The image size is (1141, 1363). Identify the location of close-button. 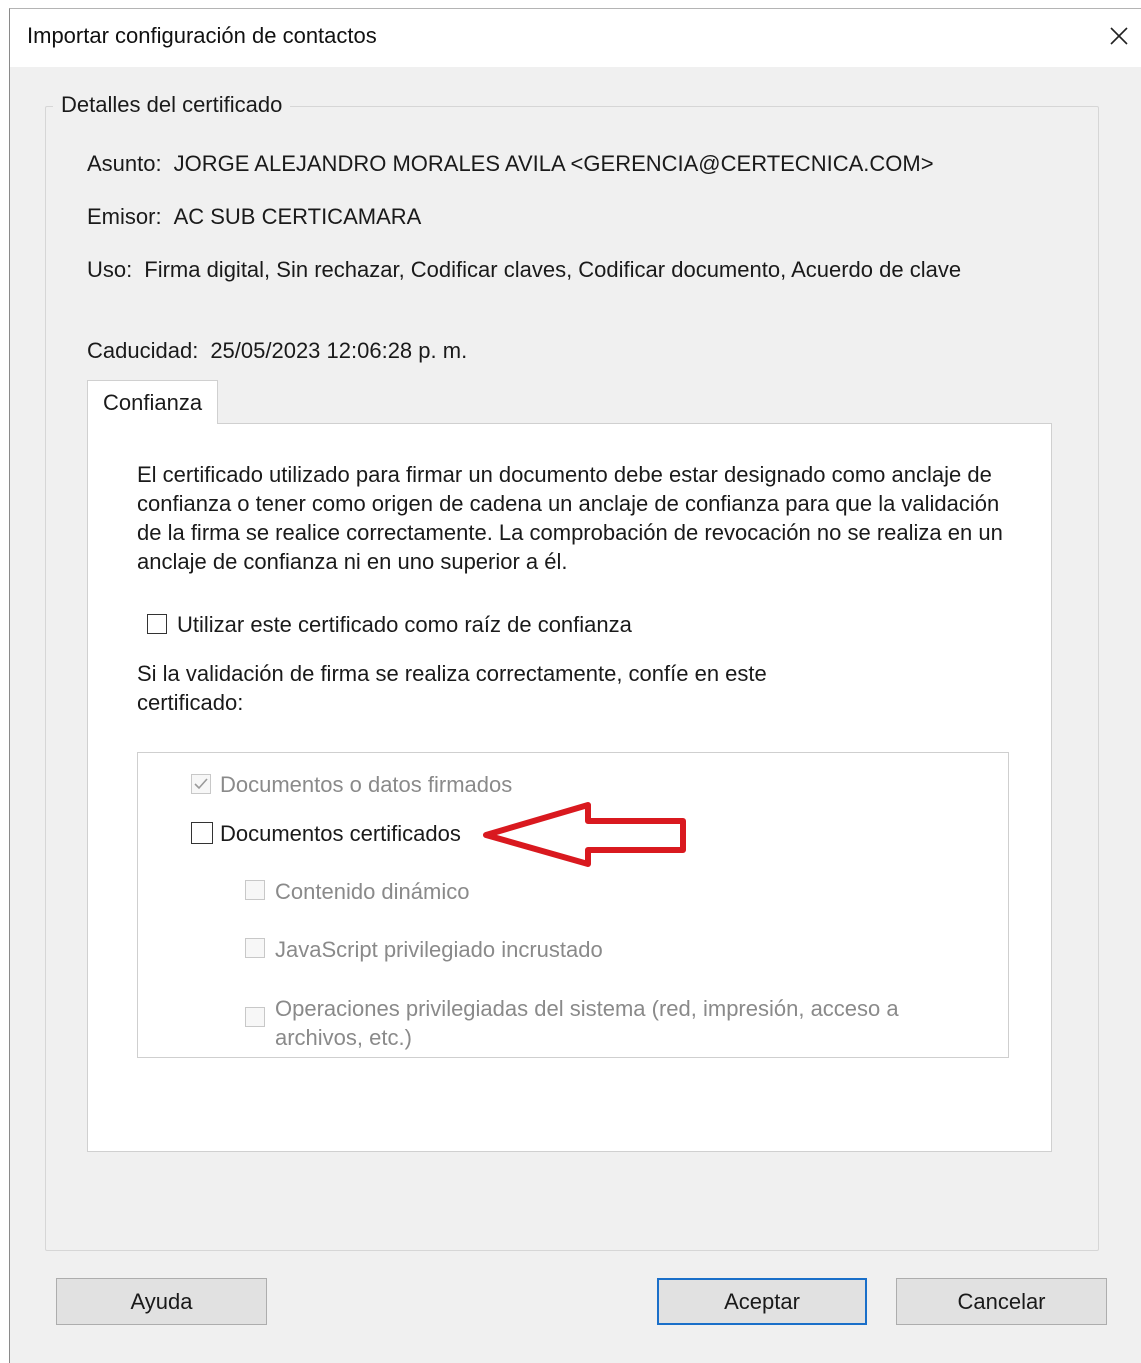
(1118, 36).